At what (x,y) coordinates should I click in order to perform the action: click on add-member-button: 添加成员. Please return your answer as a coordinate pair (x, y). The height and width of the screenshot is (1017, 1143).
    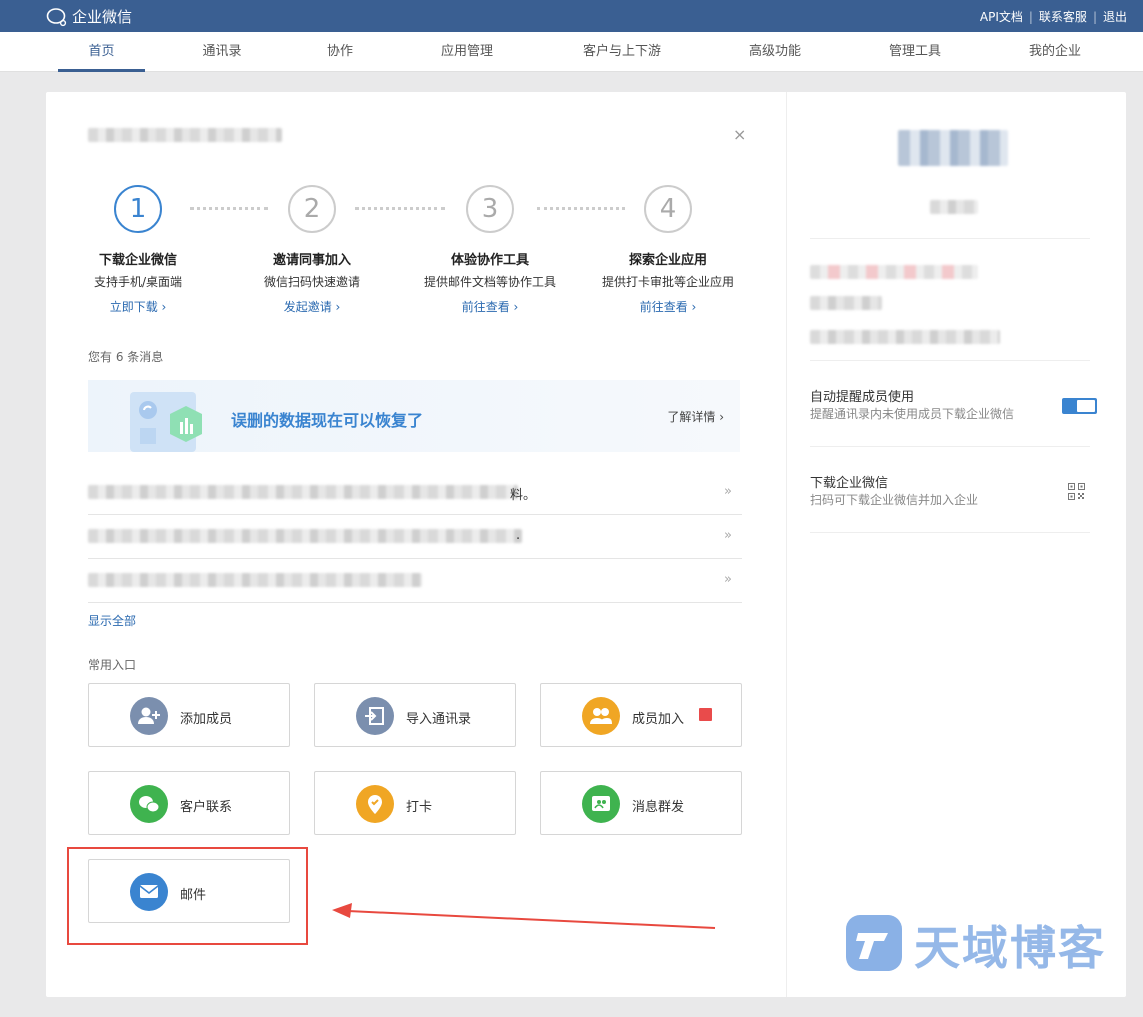
    Looking at the image, I should click on (189, 715).